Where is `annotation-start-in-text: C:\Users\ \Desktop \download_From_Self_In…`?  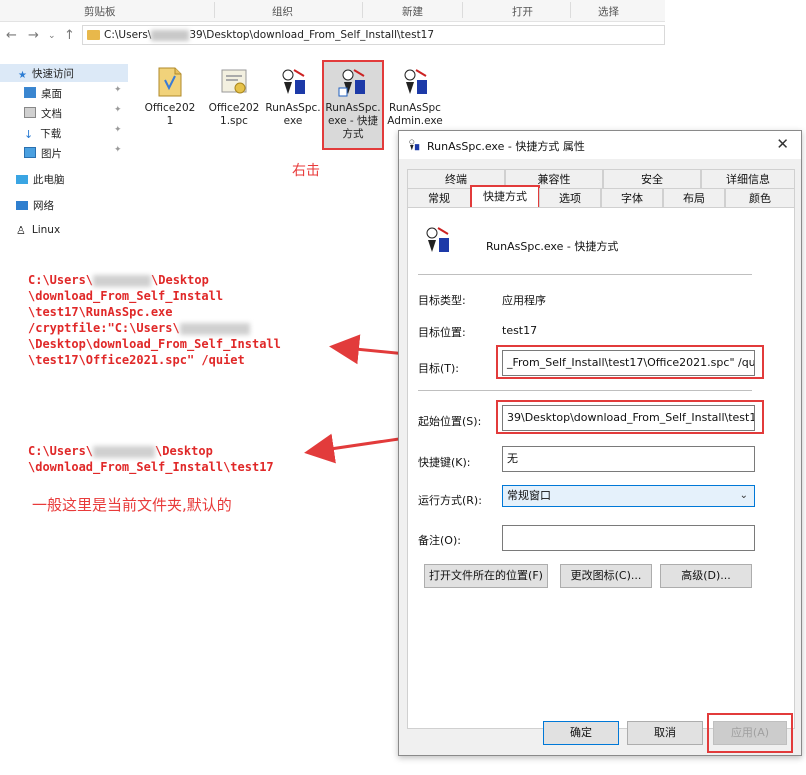 annotation-start-in-text: C:\Users\ \Desktop \download_From_Self_In… is located at coordinates (151, 459).